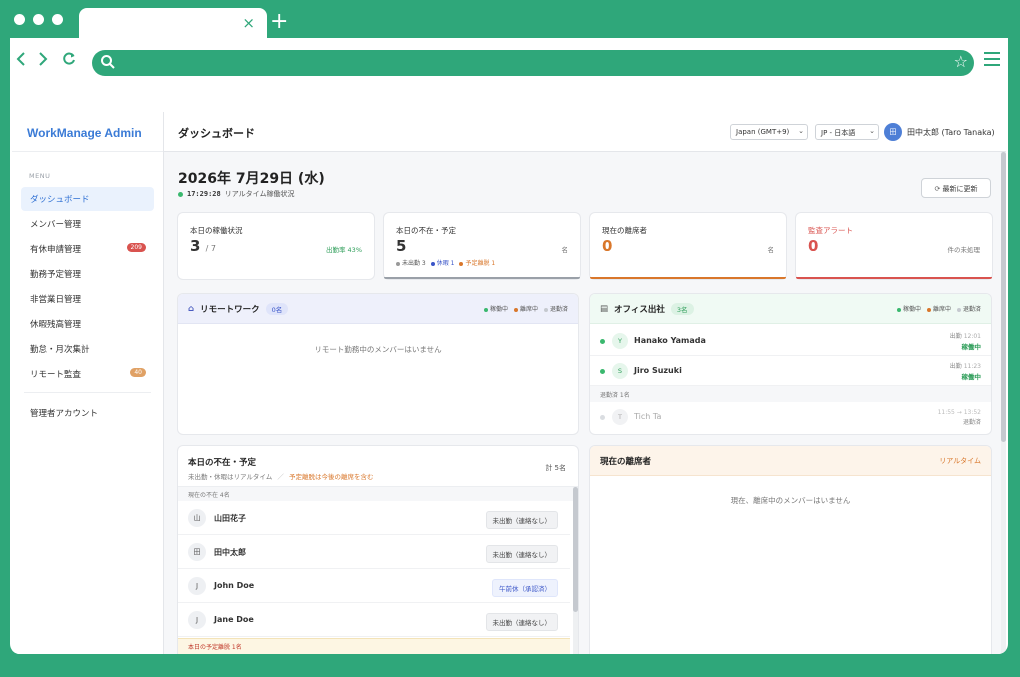 This screenshot has height=677, width=1020. Describe the element at coordinates (790, 341) in the screenshot. I see `member-row: Y Hanako Yamada 出勤 12:01 稼働中` at that location.